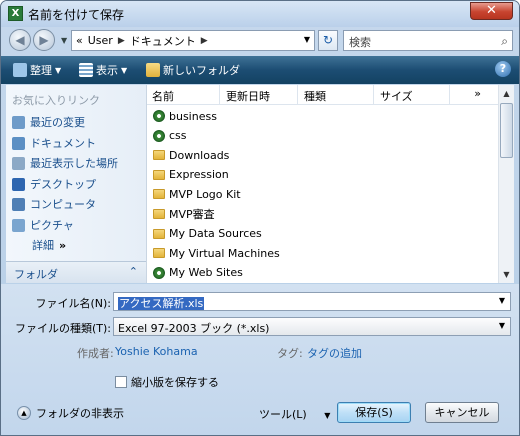 This screenshot has height=436, width=520. Describe the element at coordinates (64, 40) in the screenshot. I see `recent-pages-dropdown-icon: ▼` at that location.